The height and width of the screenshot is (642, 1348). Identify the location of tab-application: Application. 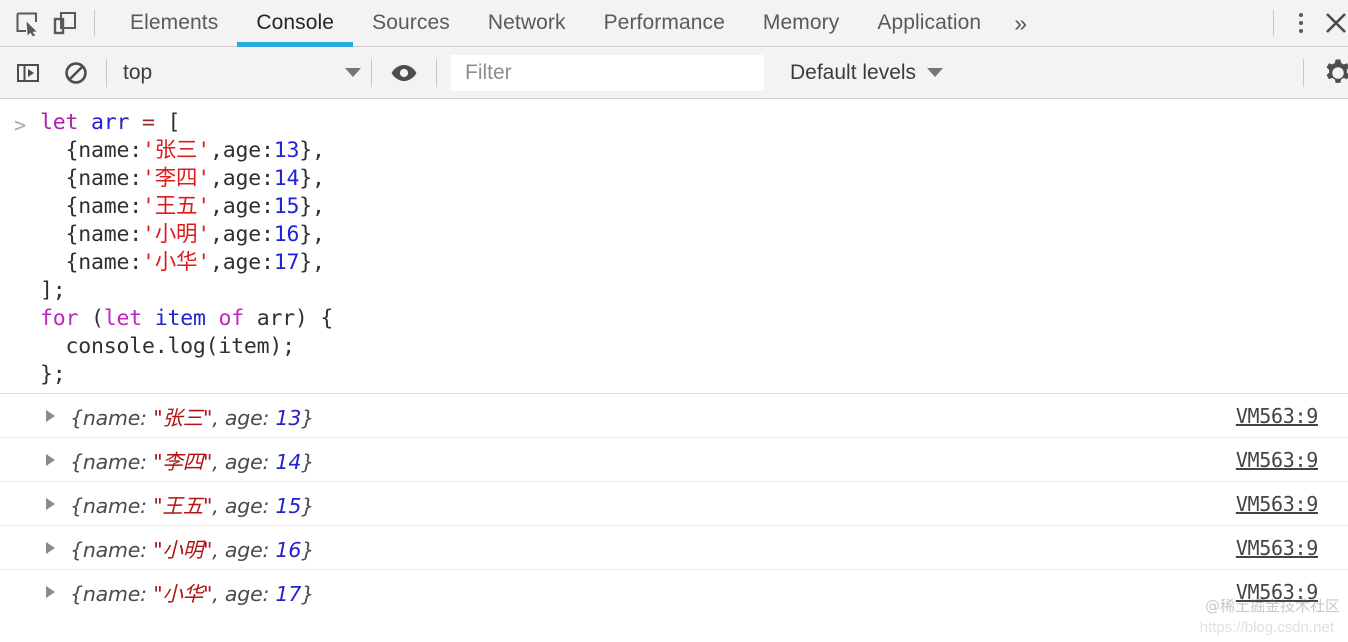
(929, 23).